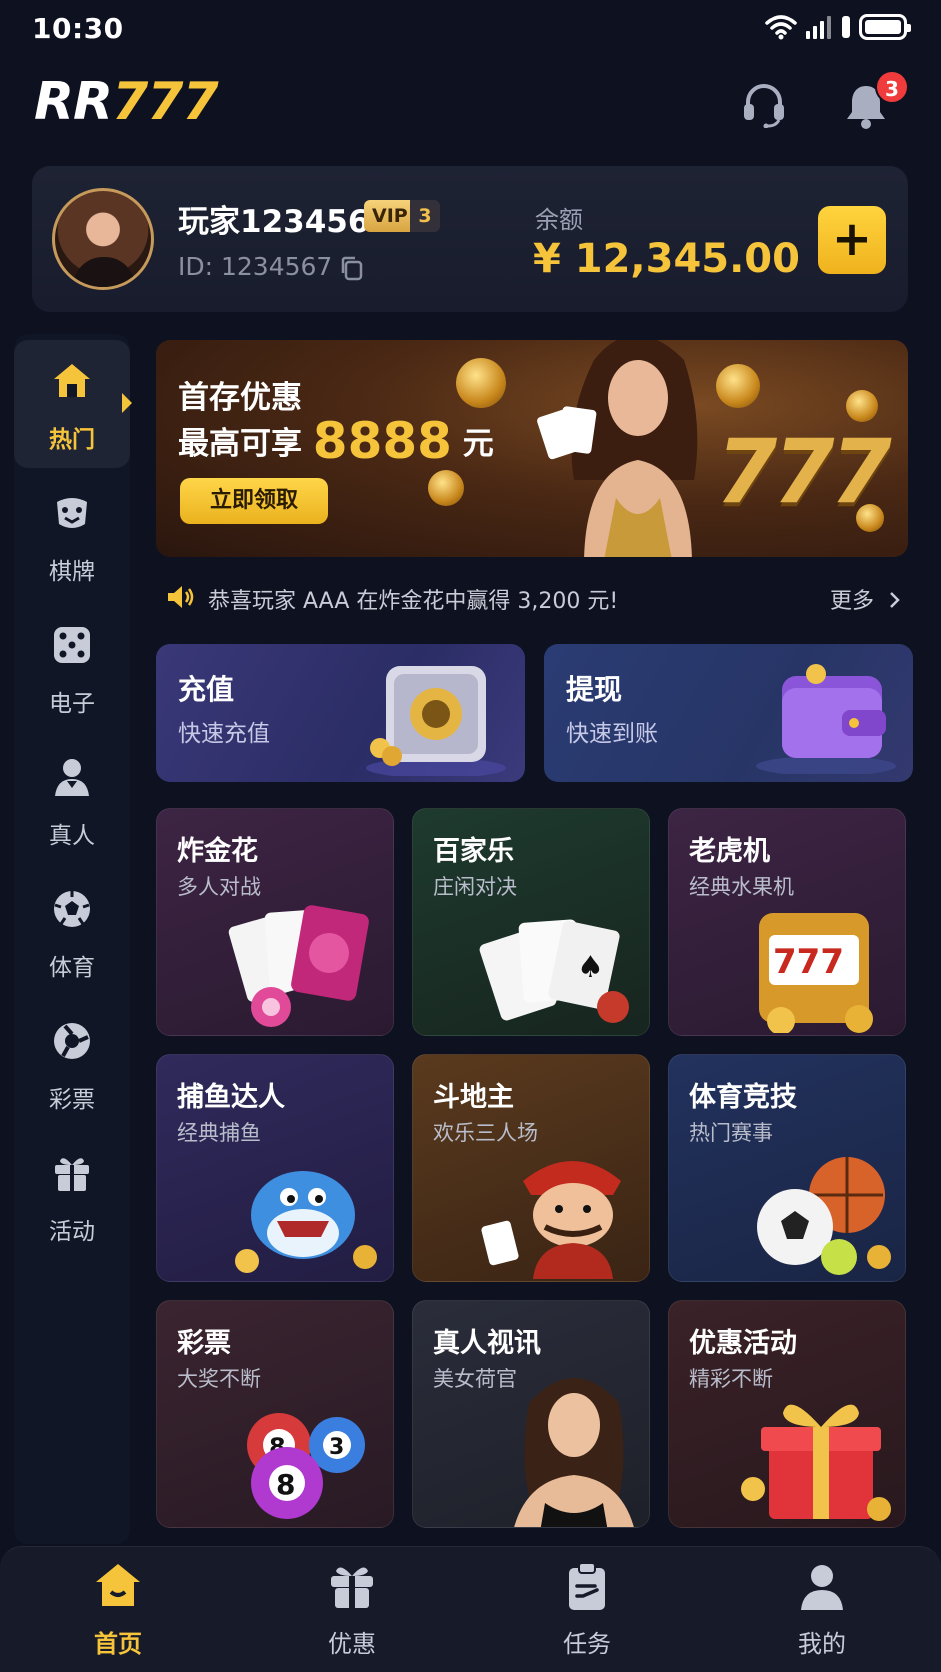  I want to click on nav-profile: 我的, so click(822, 1609).